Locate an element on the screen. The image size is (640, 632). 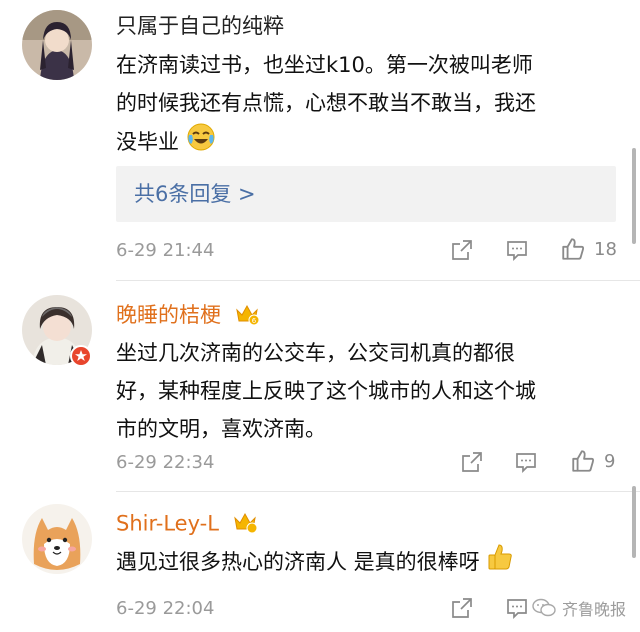
timestamp: 6-29 22:04 is located at coordinates (165, 608).